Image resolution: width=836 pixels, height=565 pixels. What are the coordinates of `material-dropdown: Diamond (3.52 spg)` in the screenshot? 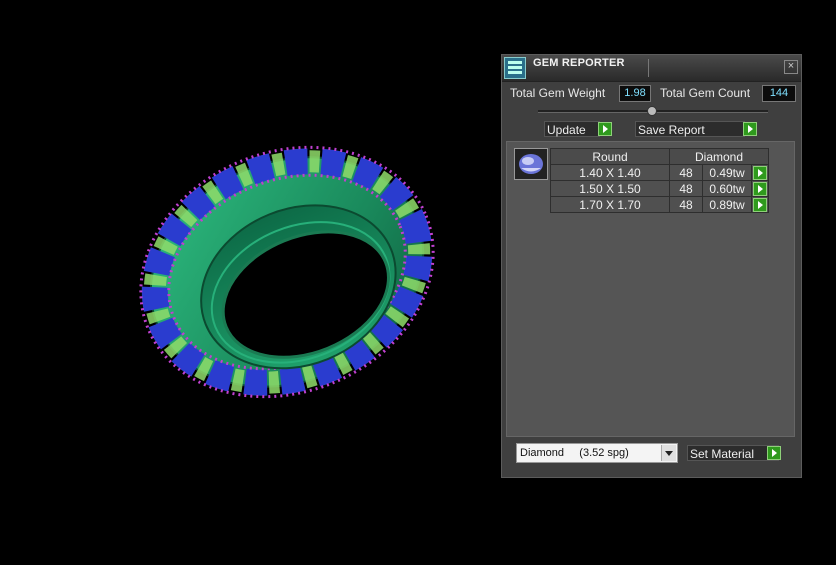 It's located at (597, 453).